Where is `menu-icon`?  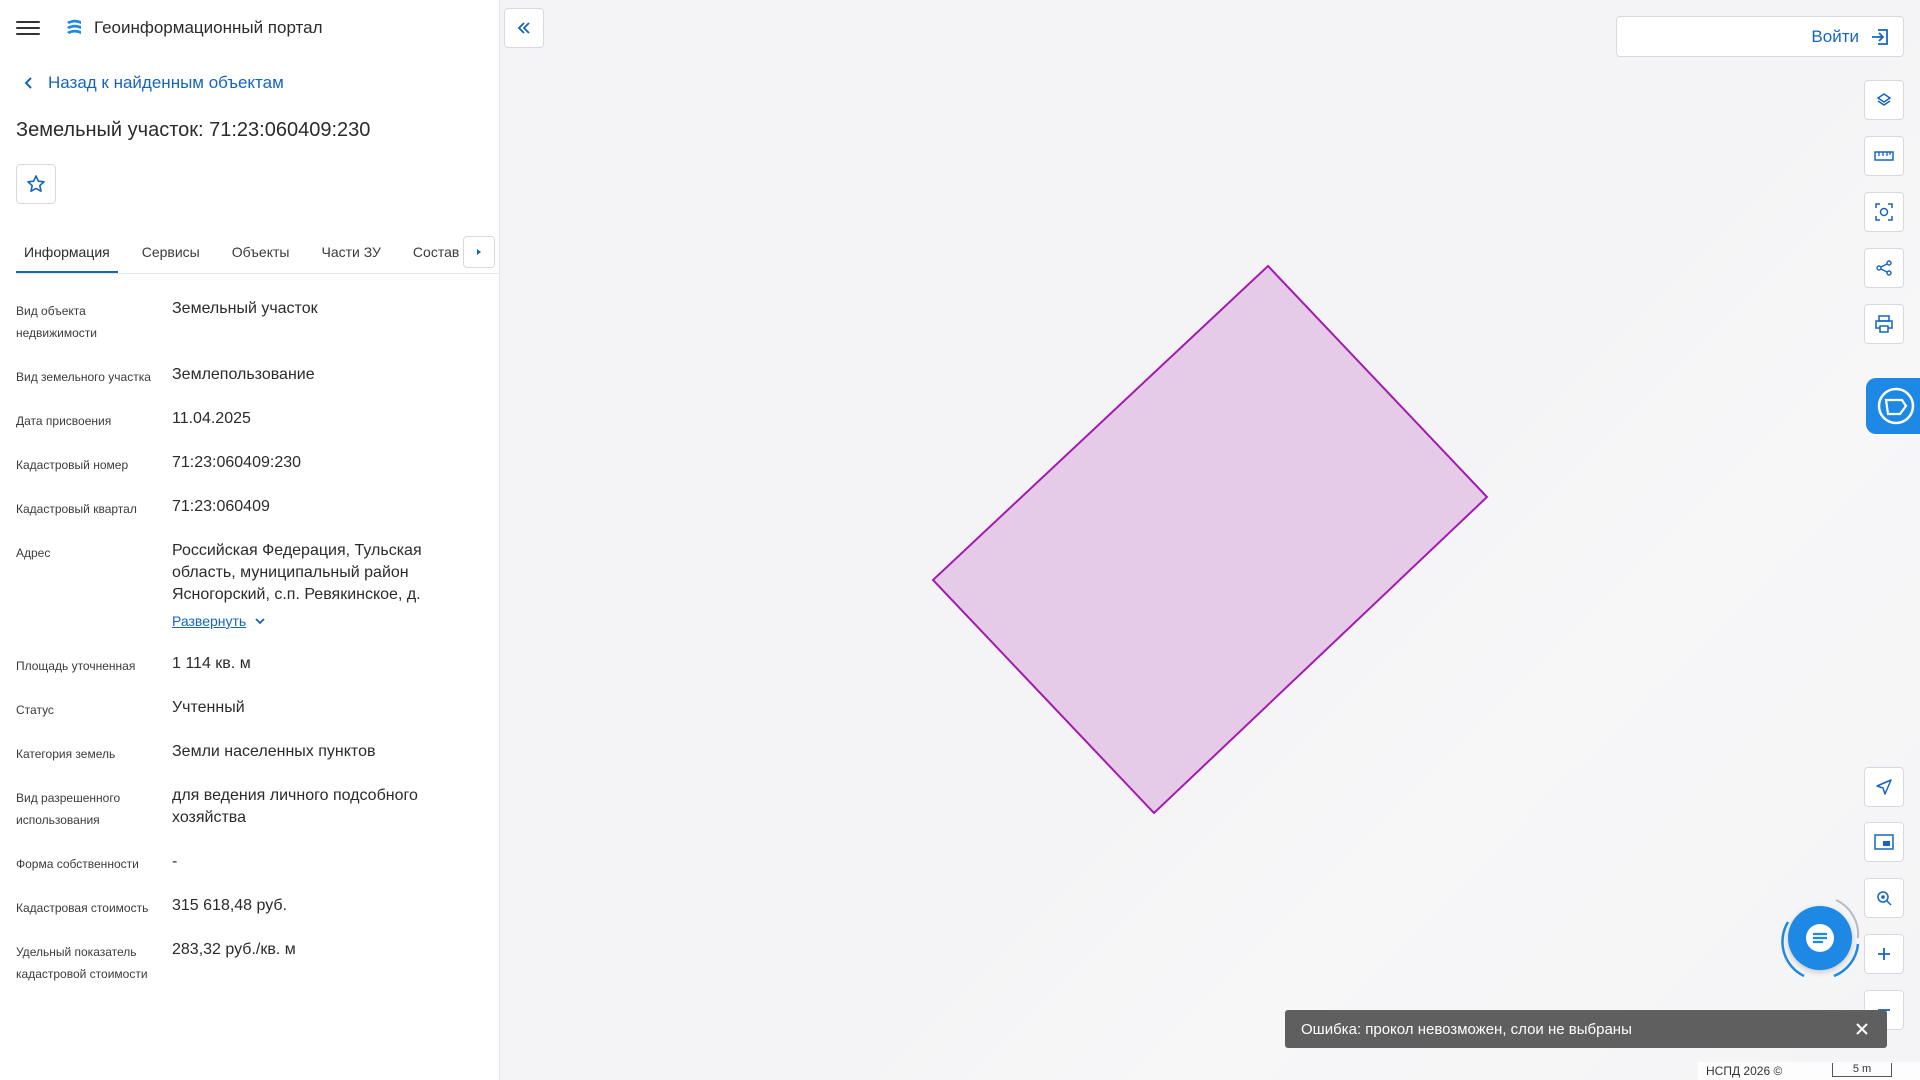
menu-icon is located at coordinates (28, 28).